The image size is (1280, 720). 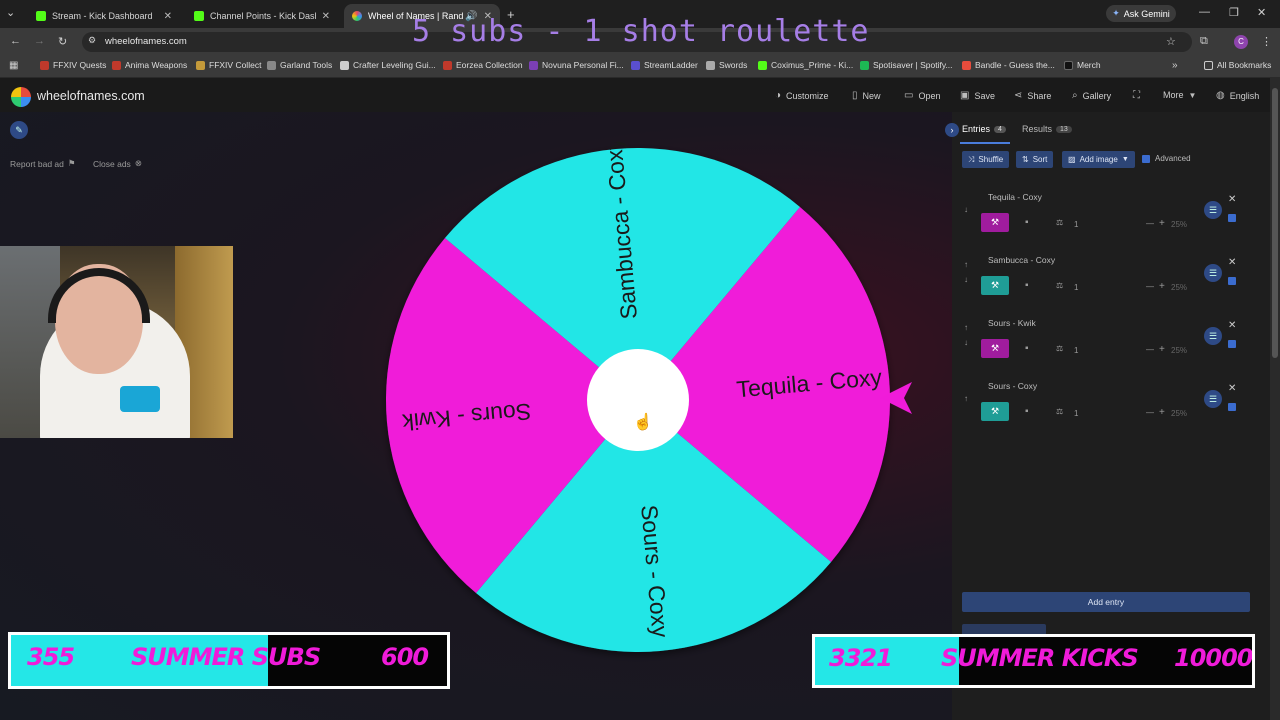 I want to click on add-entry-button: Add entry, so click(x=1106, y=602).